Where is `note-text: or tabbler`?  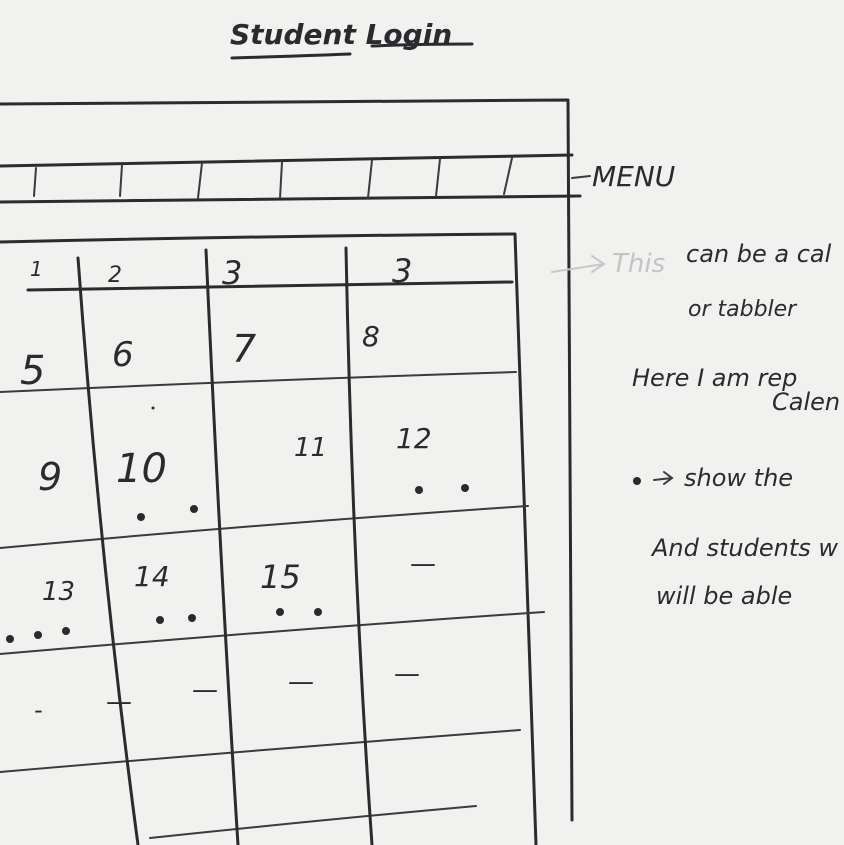
note-text: or tabbler is located at coordinates (743, 309).